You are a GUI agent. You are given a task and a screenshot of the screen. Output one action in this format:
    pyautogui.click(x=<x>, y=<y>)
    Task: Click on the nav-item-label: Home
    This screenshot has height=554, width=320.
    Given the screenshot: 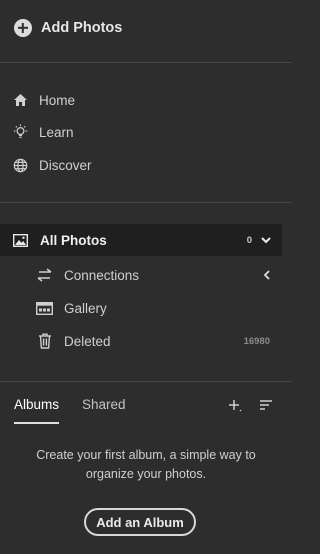 What is the action you would take?
    pyautogui.click(x=57, y=100)
    